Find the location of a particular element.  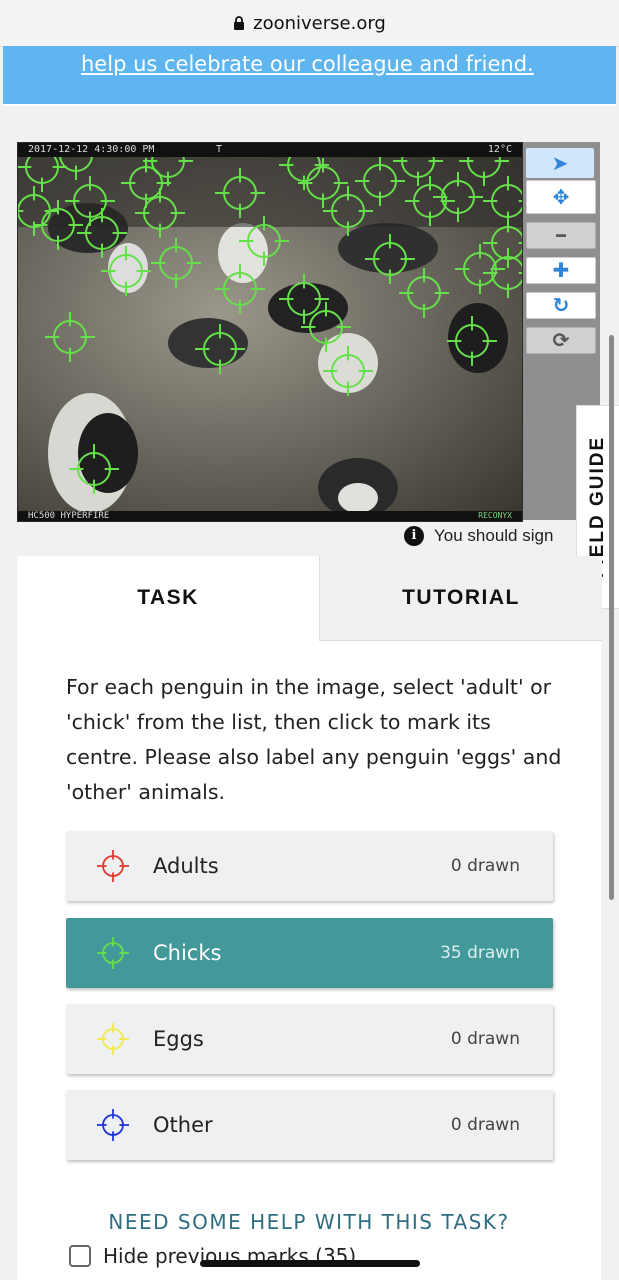

camera-brand: RECONYX is located at coordinates (495, 515).